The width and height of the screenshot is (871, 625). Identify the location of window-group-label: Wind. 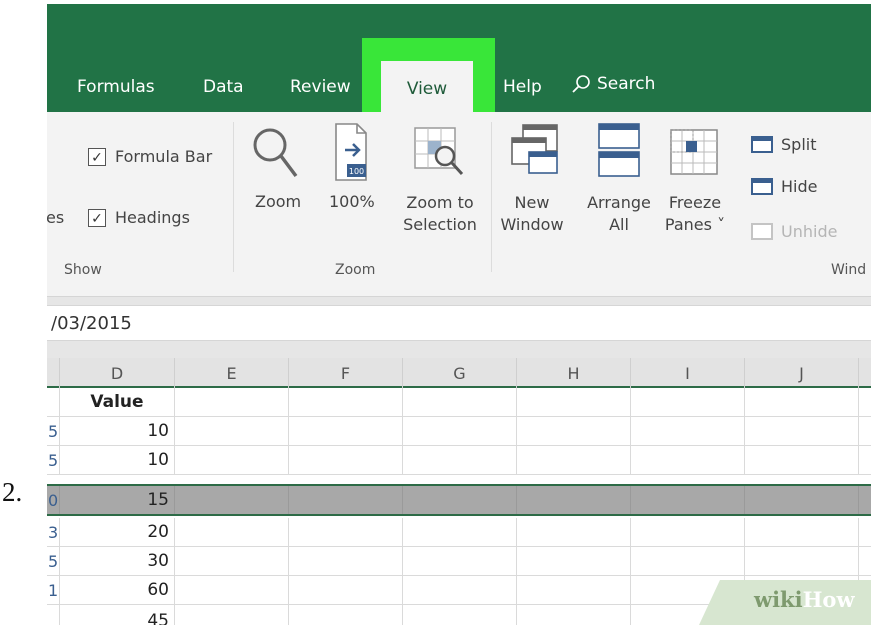
(849, 270).